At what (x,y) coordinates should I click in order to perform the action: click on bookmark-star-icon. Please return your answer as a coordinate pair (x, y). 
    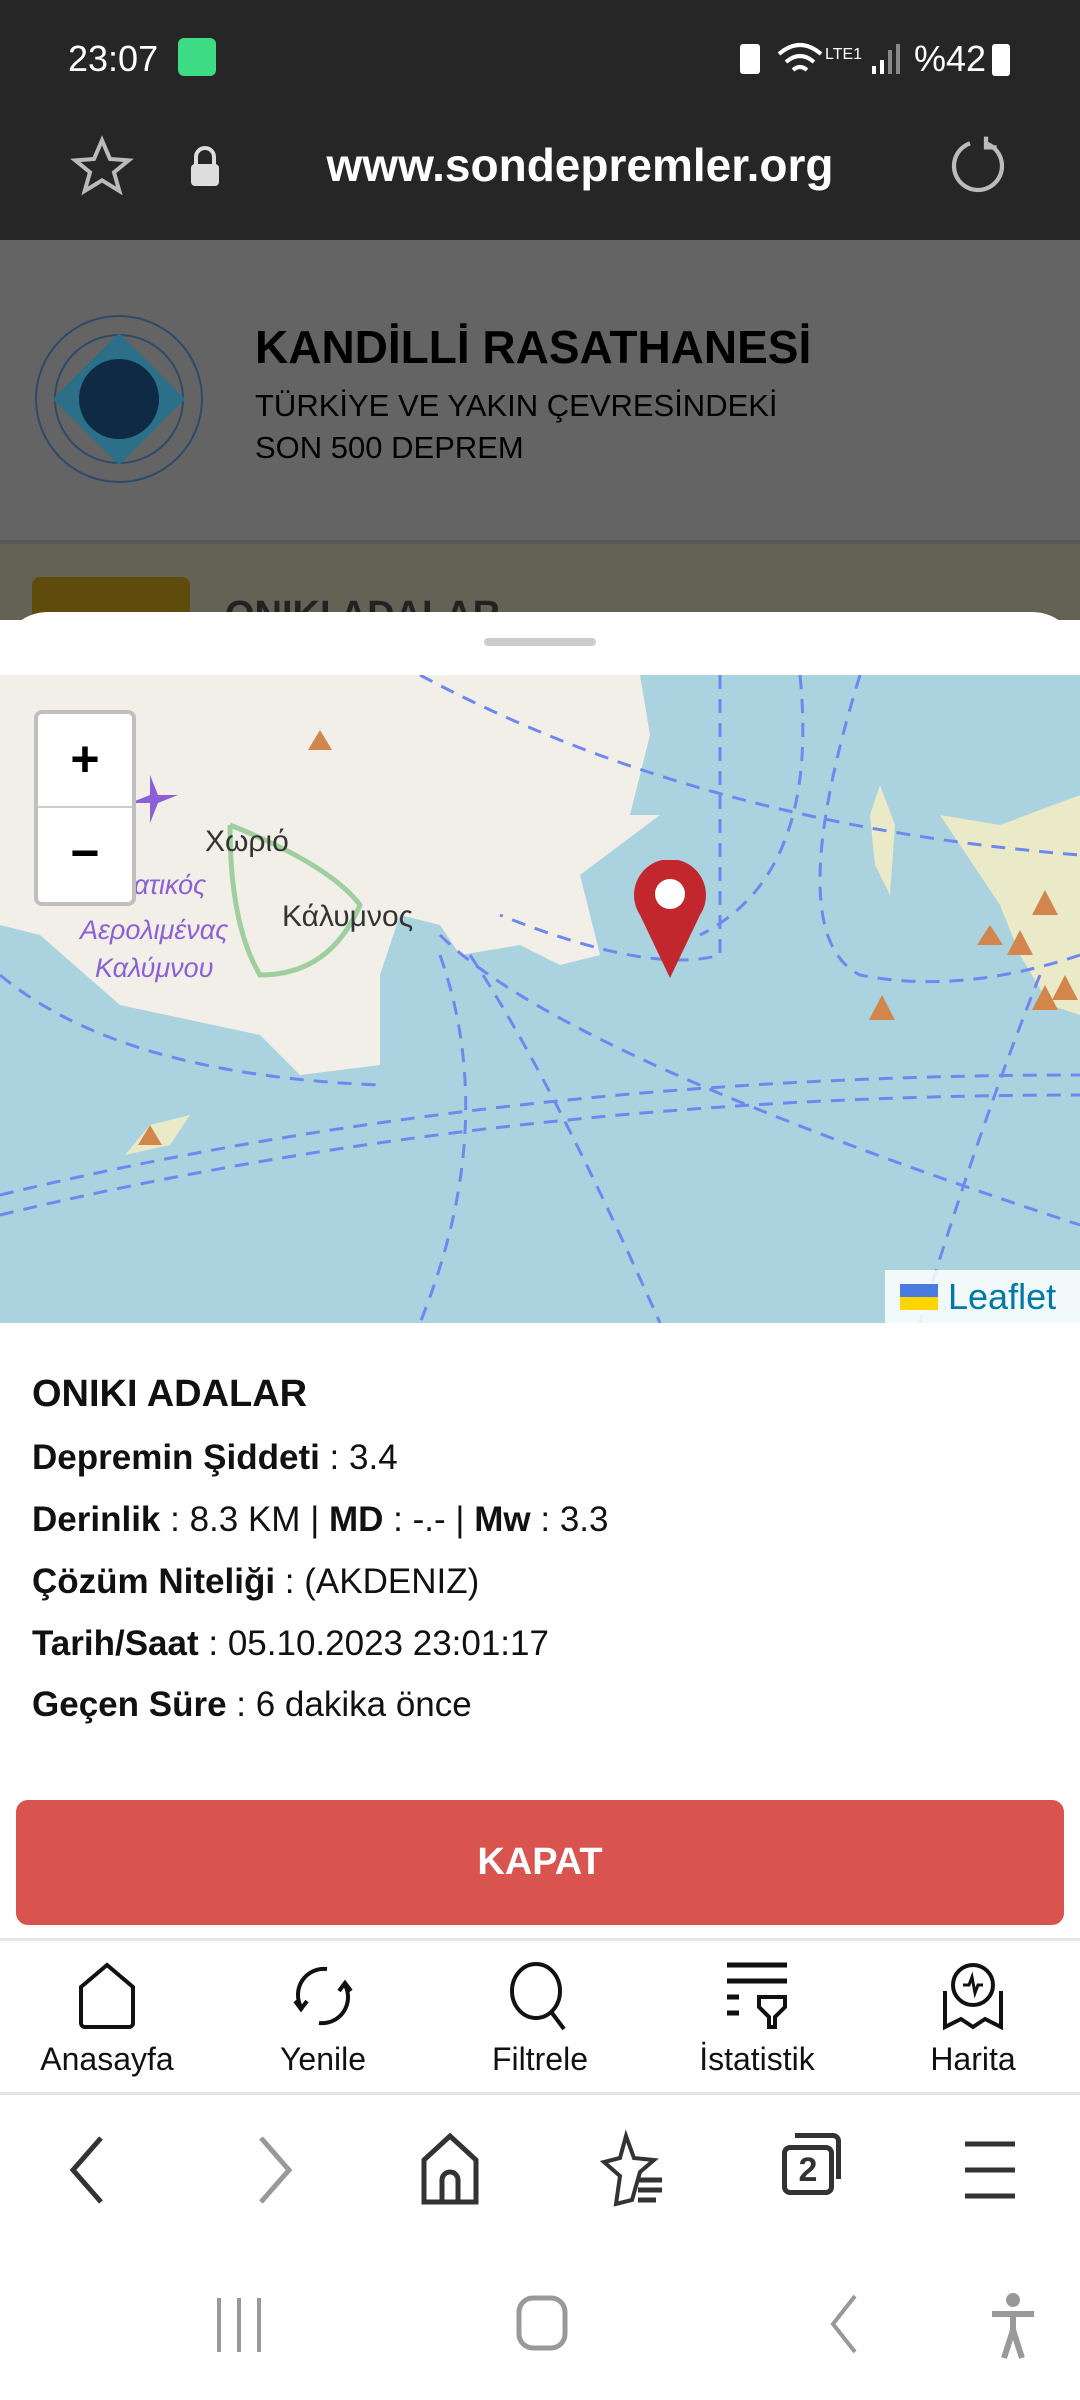
    Looking at the image, I should click on (102, 167).